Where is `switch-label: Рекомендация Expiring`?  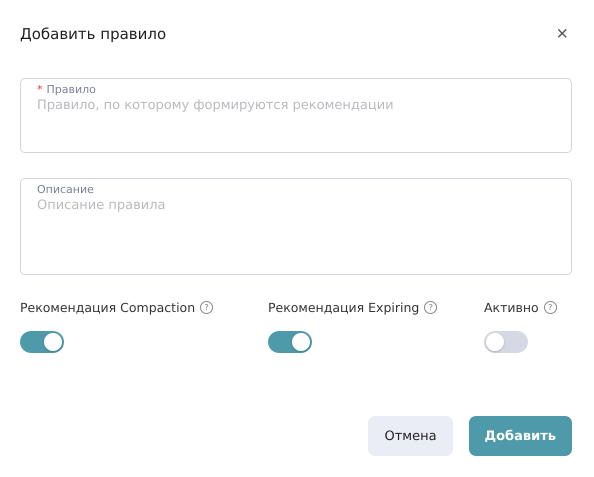
switch-label: Рекомендация Expiring is located at coordinates (344, 307).